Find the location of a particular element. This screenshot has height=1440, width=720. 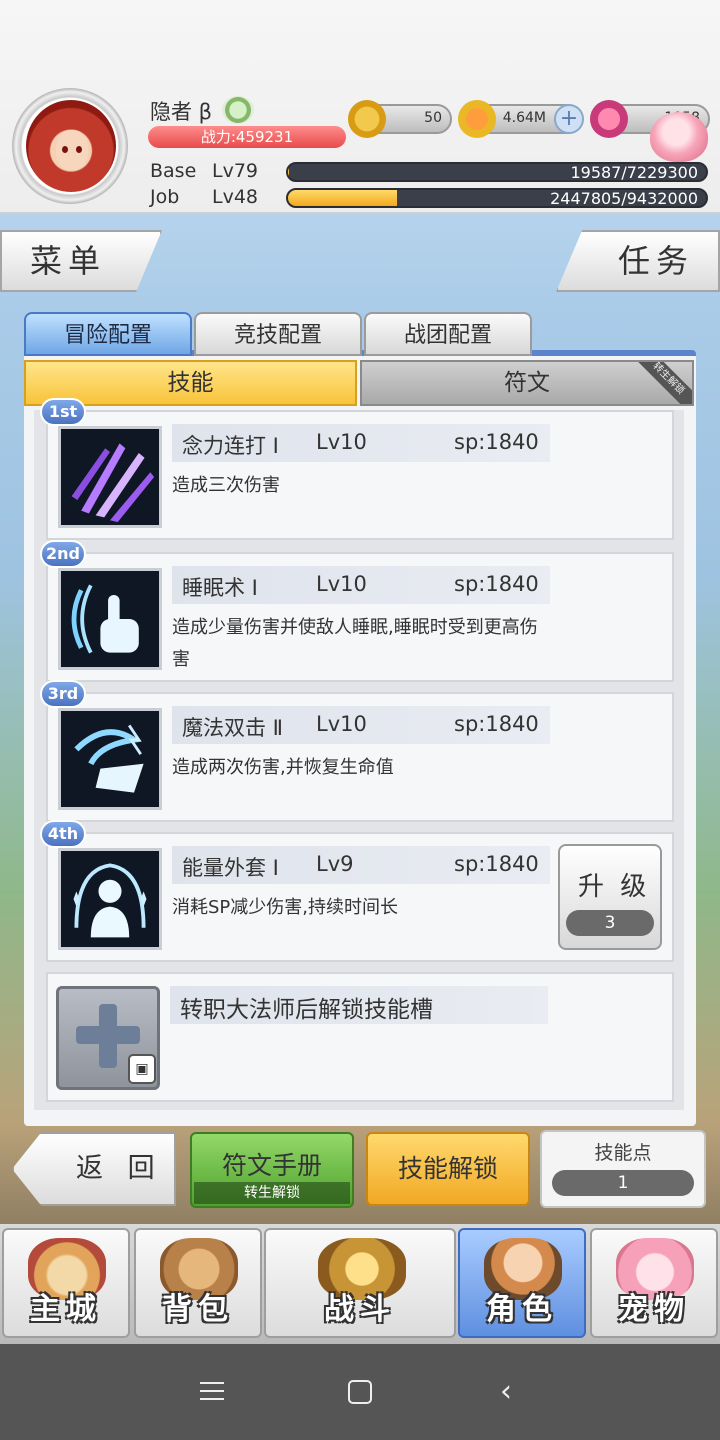

avatar-face is located at coordinates (72, 150).